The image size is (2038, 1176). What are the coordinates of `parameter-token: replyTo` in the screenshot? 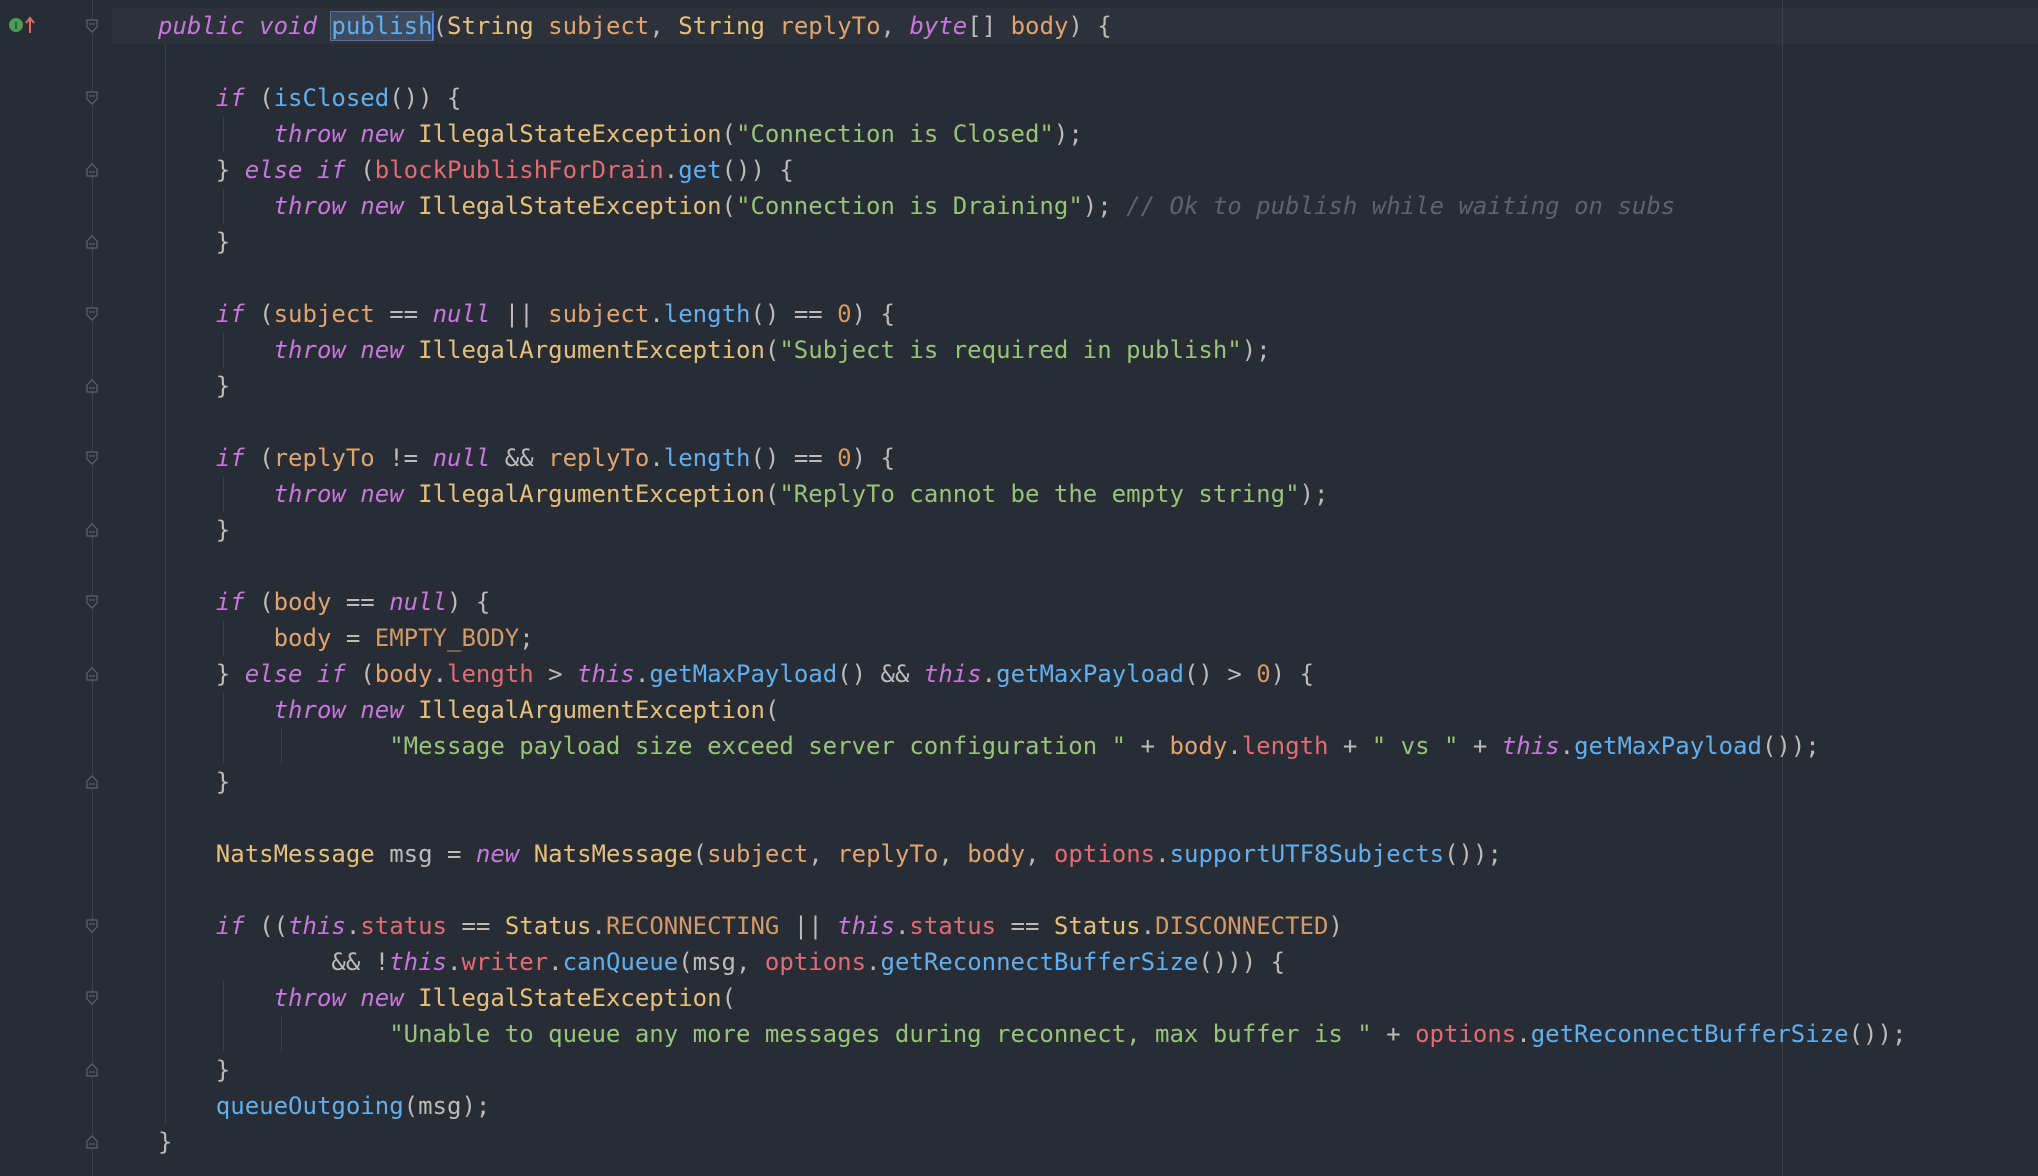 It's located at (830, 26).